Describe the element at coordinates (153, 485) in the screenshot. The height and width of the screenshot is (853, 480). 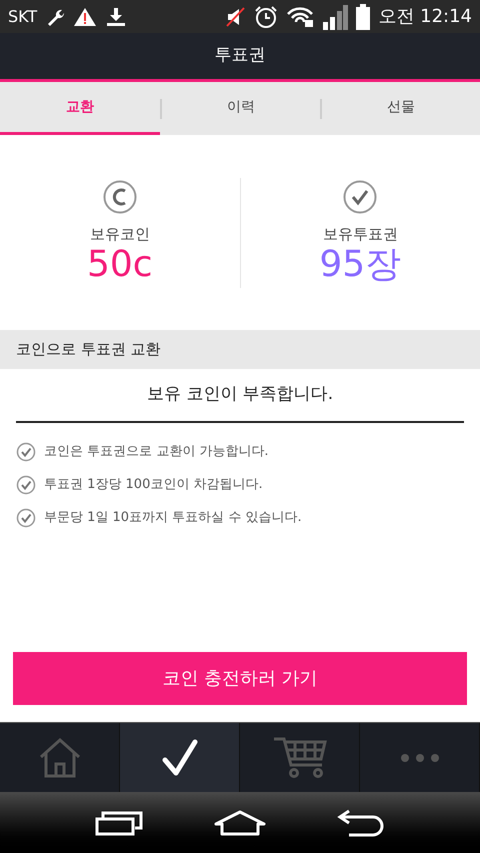
I see `info-note: 투표권 1장당 100코인이 차감됩니다.` at that location.